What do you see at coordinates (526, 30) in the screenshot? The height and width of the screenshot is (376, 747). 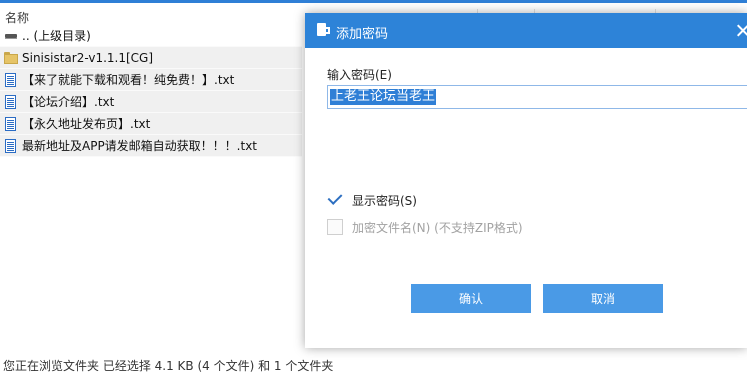 I see `dialog-title-bar: 添加密码` at bounding box center [526, 30].